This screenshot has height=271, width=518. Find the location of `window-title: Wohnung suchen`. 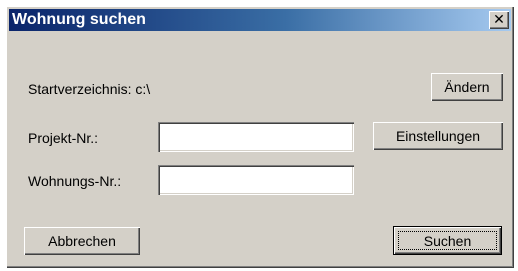

window-title: Wohnung suchen is located at coordinates (79, 19).